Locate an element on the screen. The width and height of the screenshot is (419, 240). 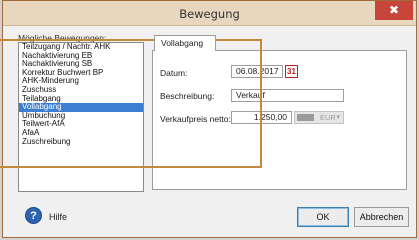
currency-flag-icon is located at coordinates (305, 117).